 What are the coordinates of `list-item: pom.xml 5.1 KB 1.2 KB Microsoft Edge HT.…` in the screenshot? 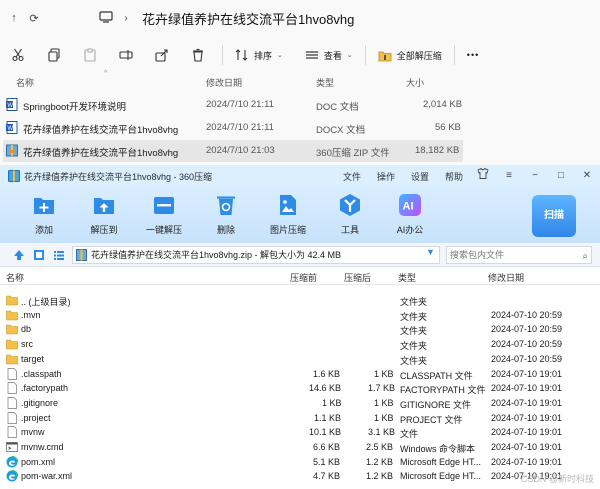 It's located at (300, 462).